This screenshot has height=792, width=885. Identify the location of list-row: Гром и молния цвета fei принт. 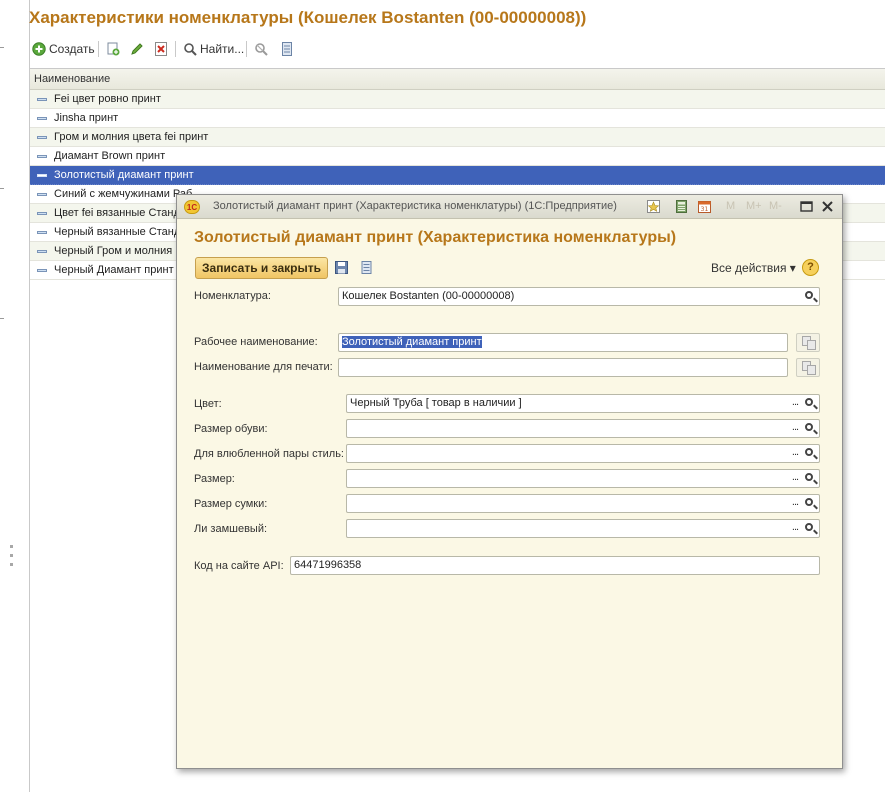
(457, 137).